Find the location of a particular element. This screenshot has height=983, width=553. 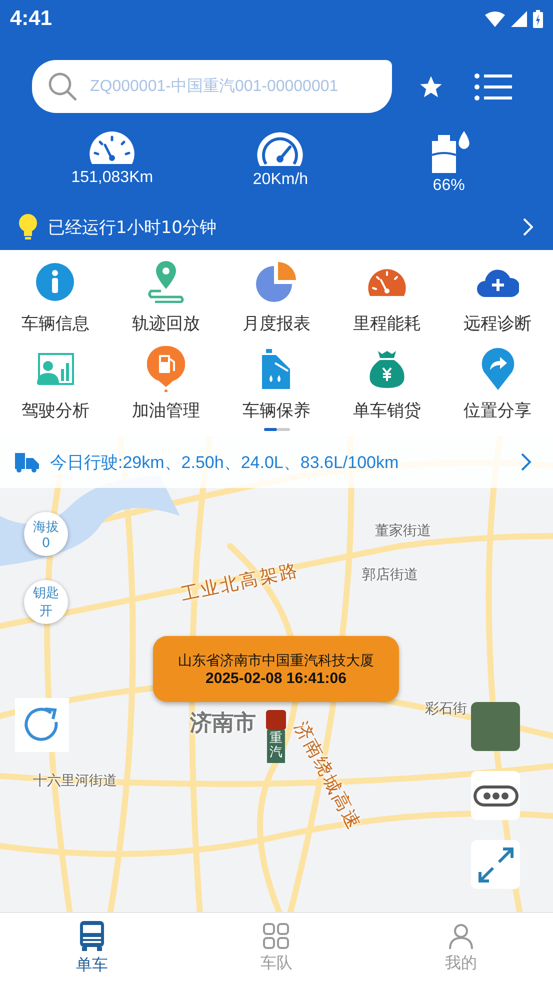

feature-menu-item: 远程诊断 is located at coordinates (497, 296).